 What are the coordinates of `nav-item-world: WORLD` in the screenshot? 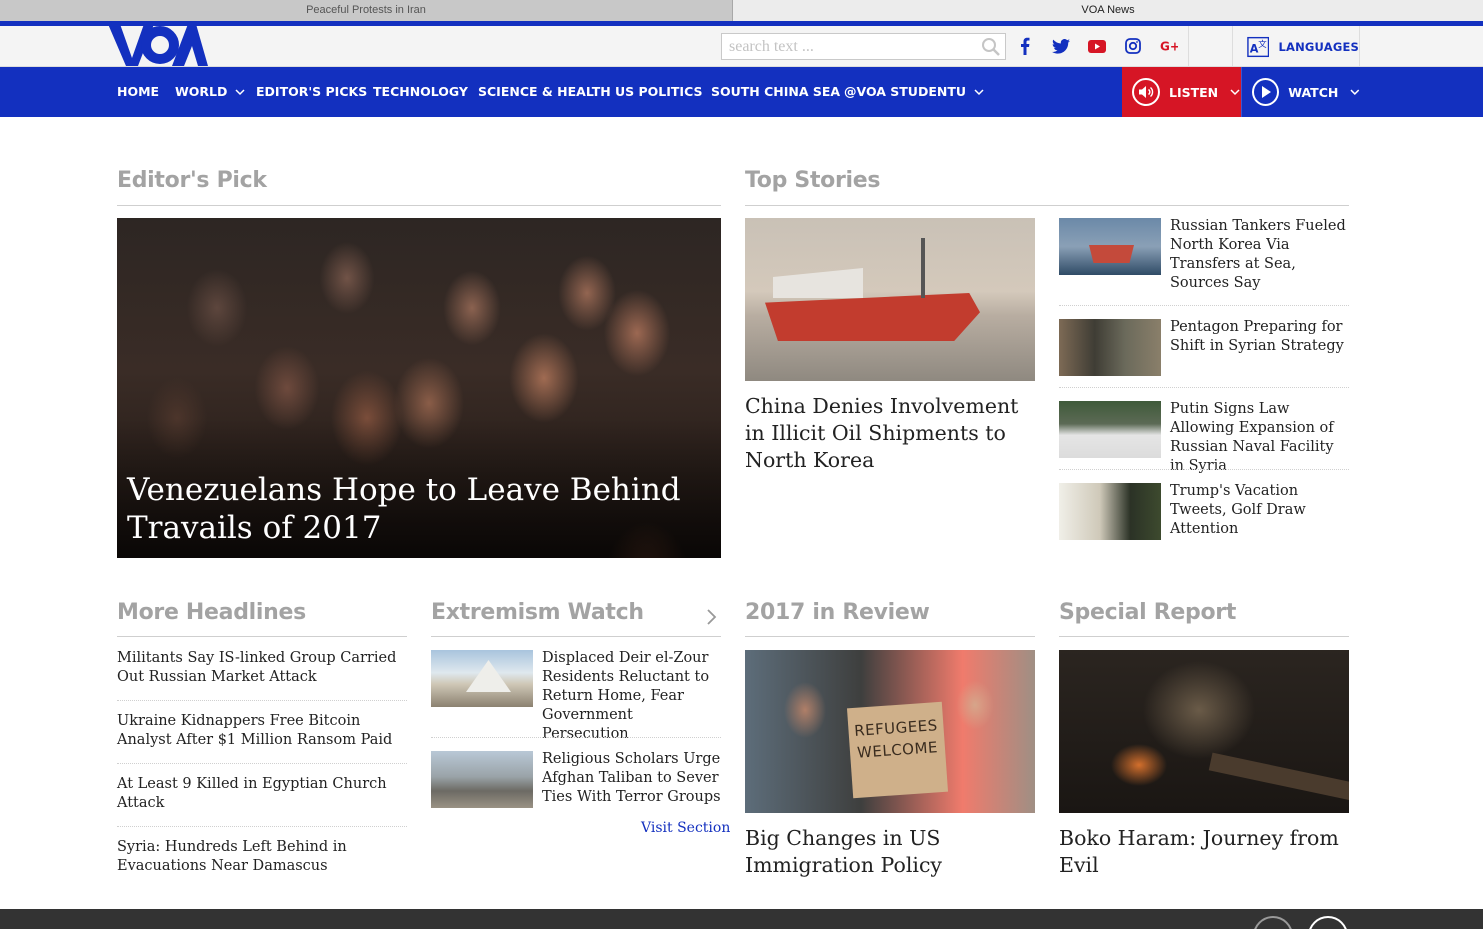 It's located at (210, 92).